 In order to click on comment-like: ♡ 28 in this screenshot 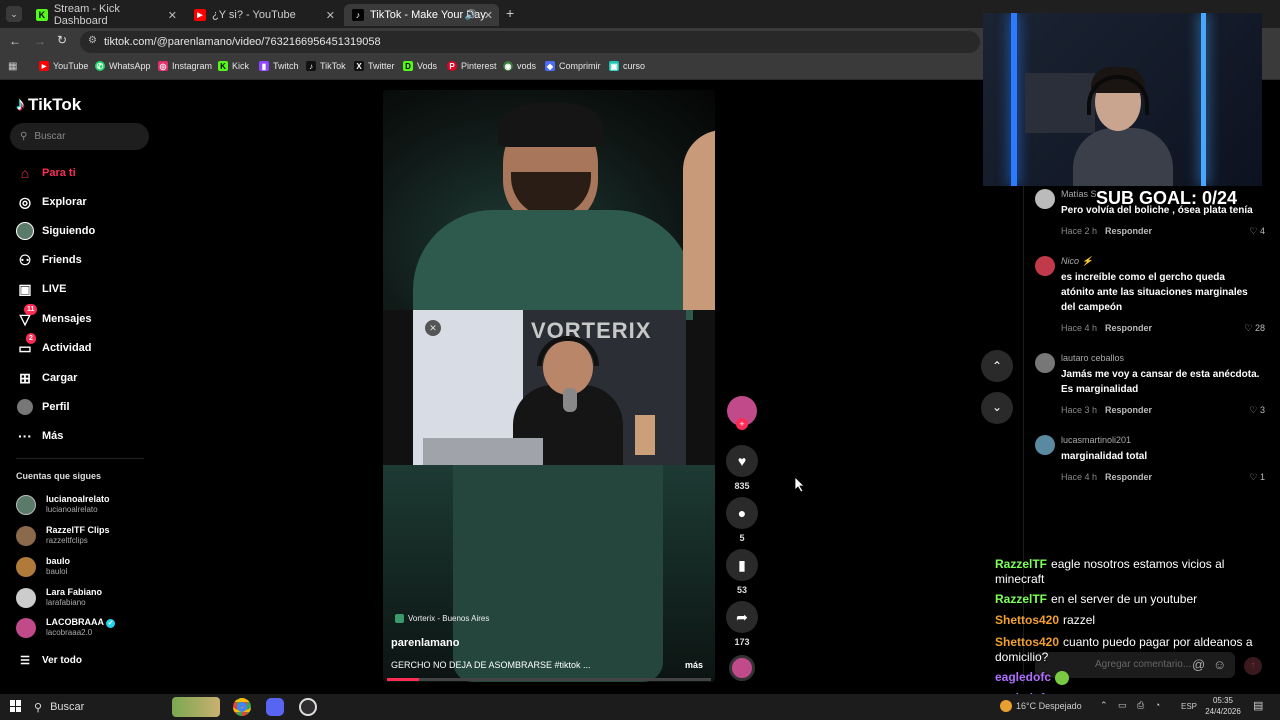, I will do `click(1254, 328)`.